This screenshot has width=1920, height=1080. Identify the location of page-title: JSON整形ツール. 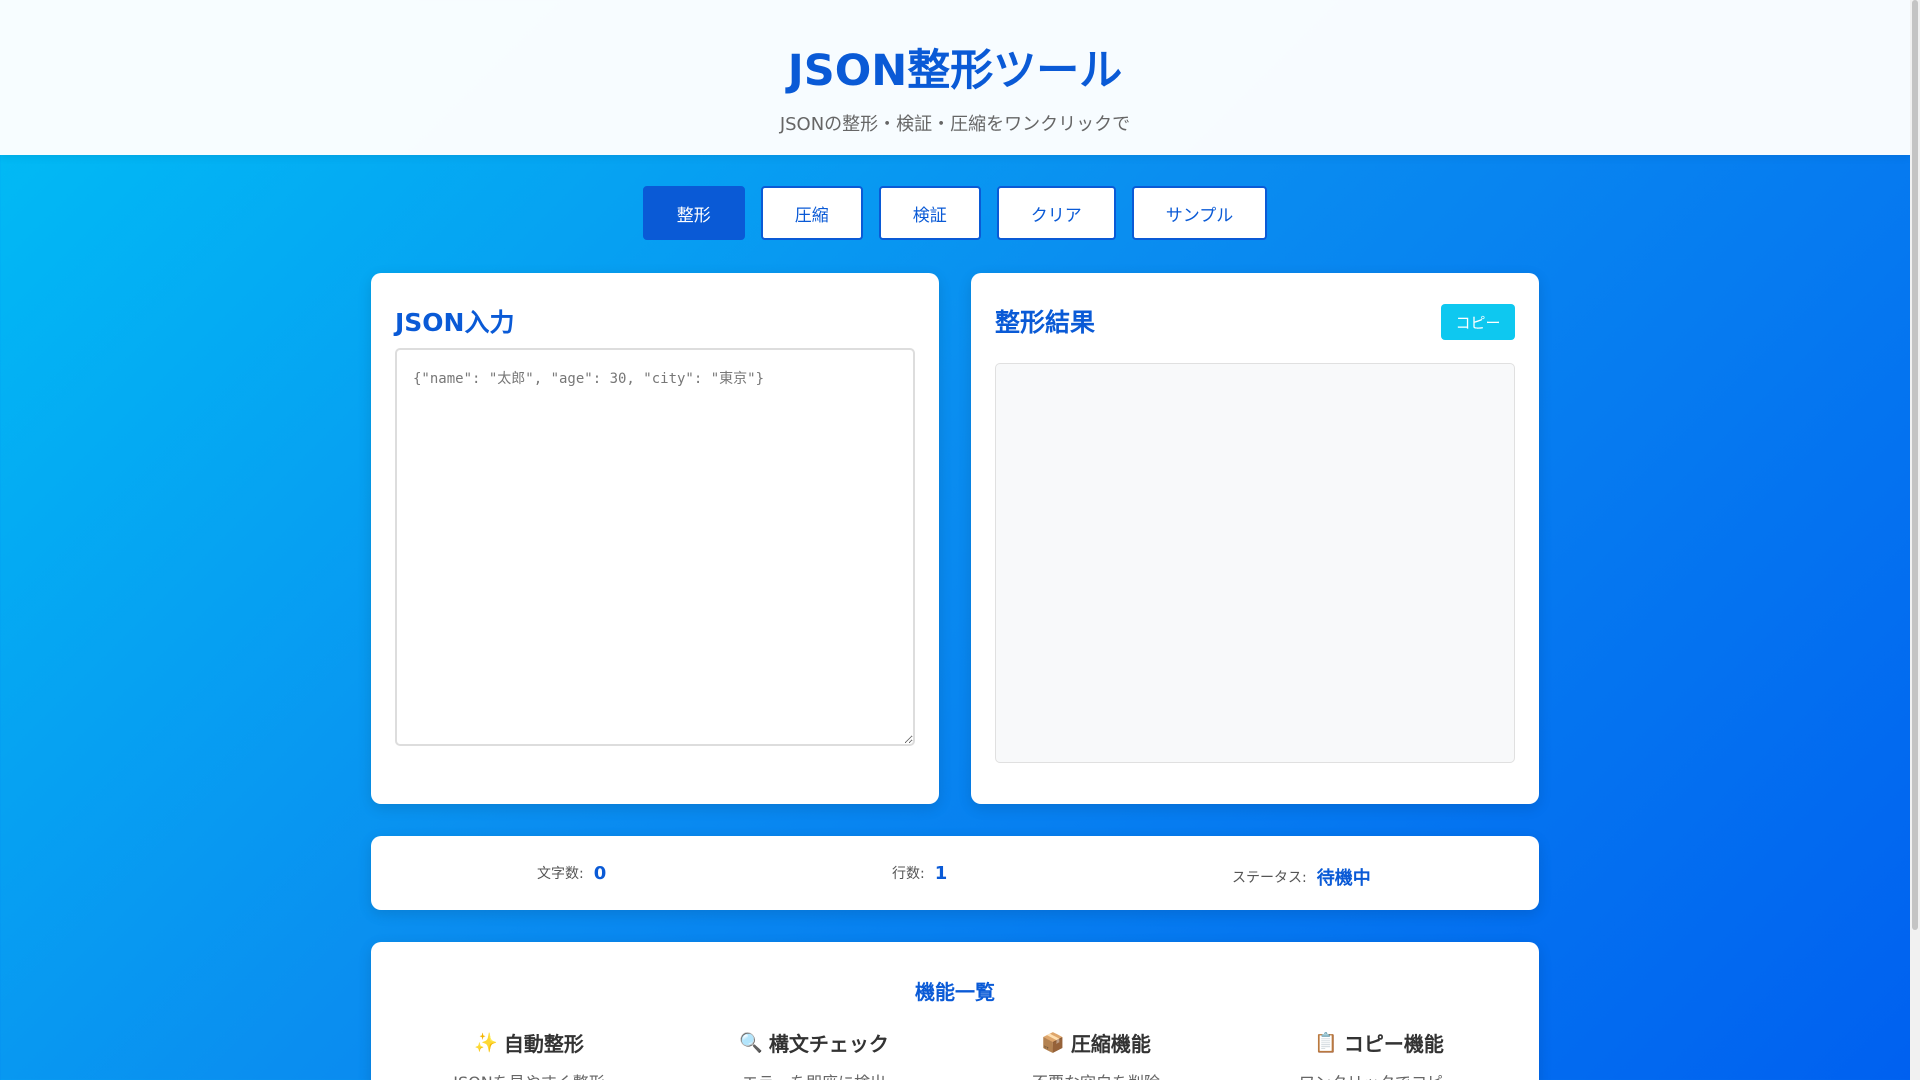
(955, 71).